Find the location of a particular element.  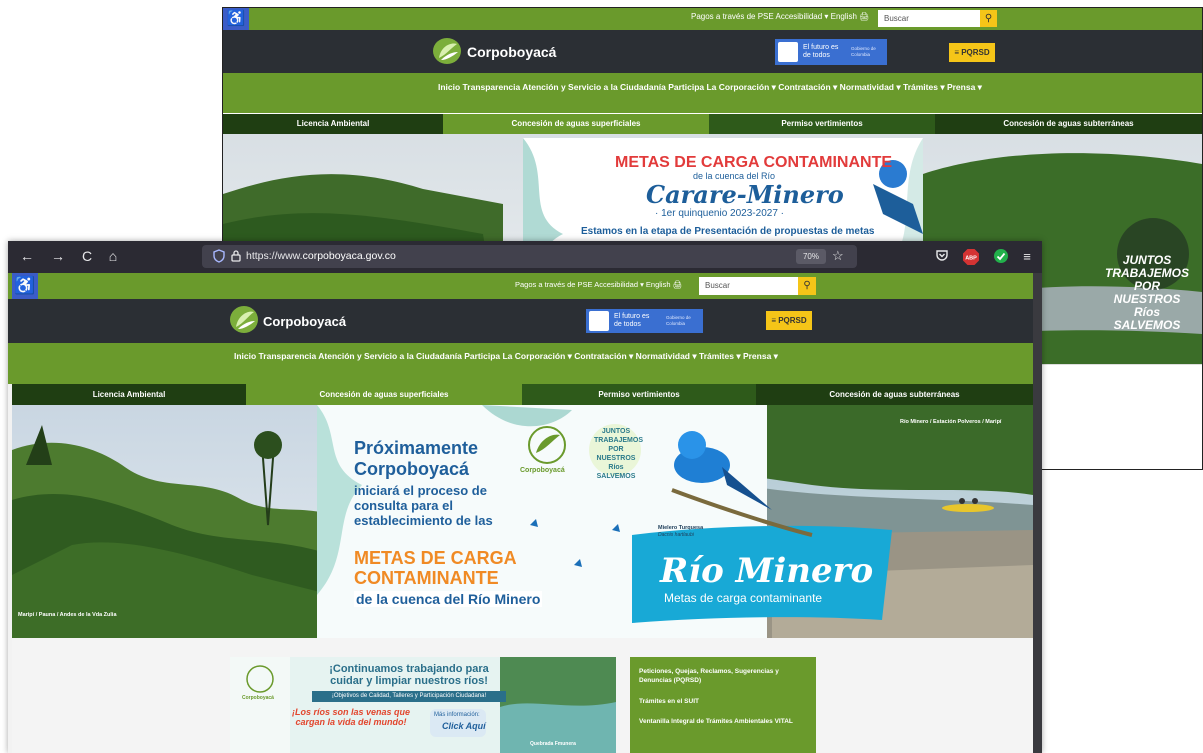

promo-click: Click Aquí is located at coordinates (464, 726).